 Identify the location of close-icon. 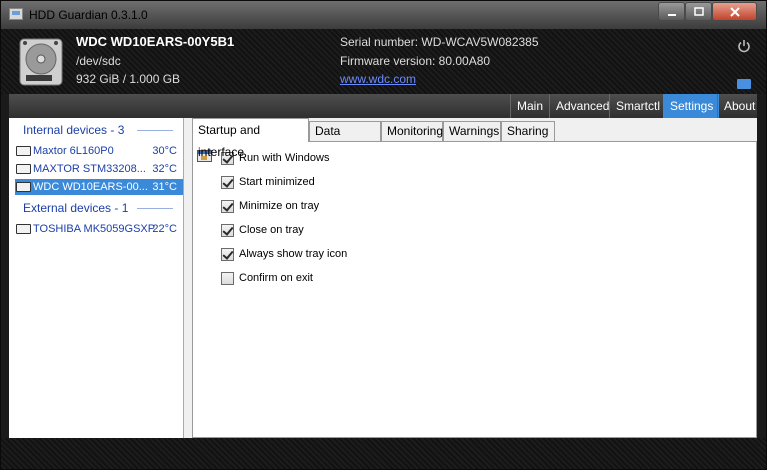
(734, 12).